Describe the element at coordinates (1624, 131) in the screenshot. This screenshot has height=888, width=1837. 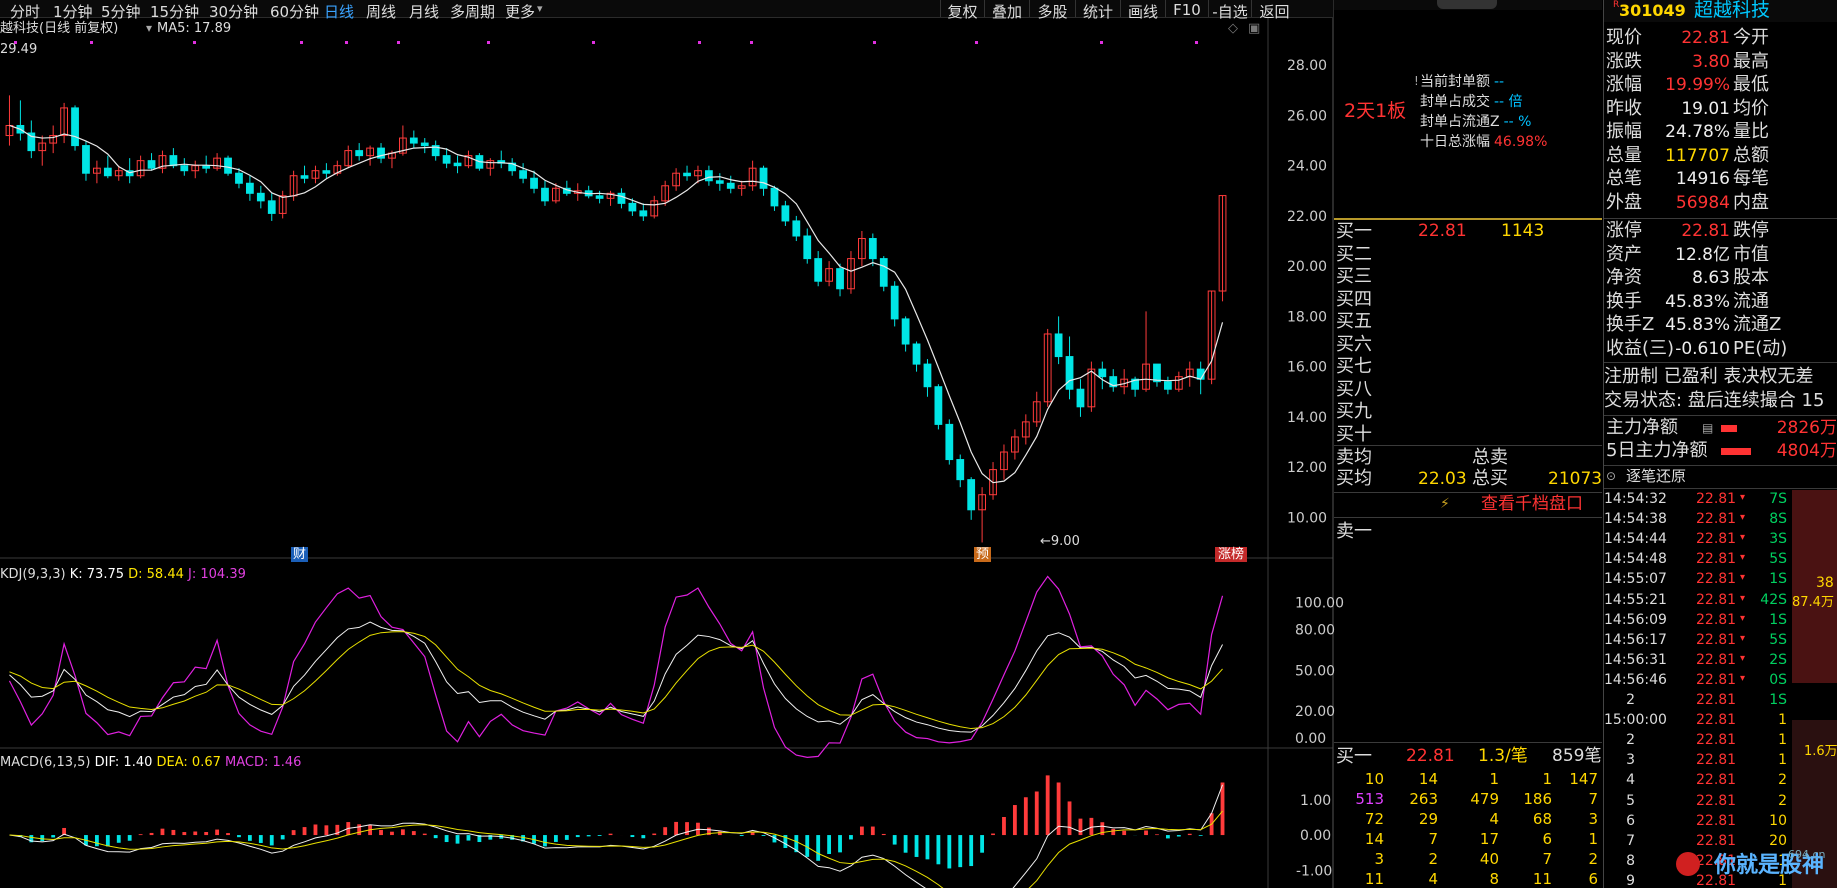
I see `quote-label: 振幅` at that location.